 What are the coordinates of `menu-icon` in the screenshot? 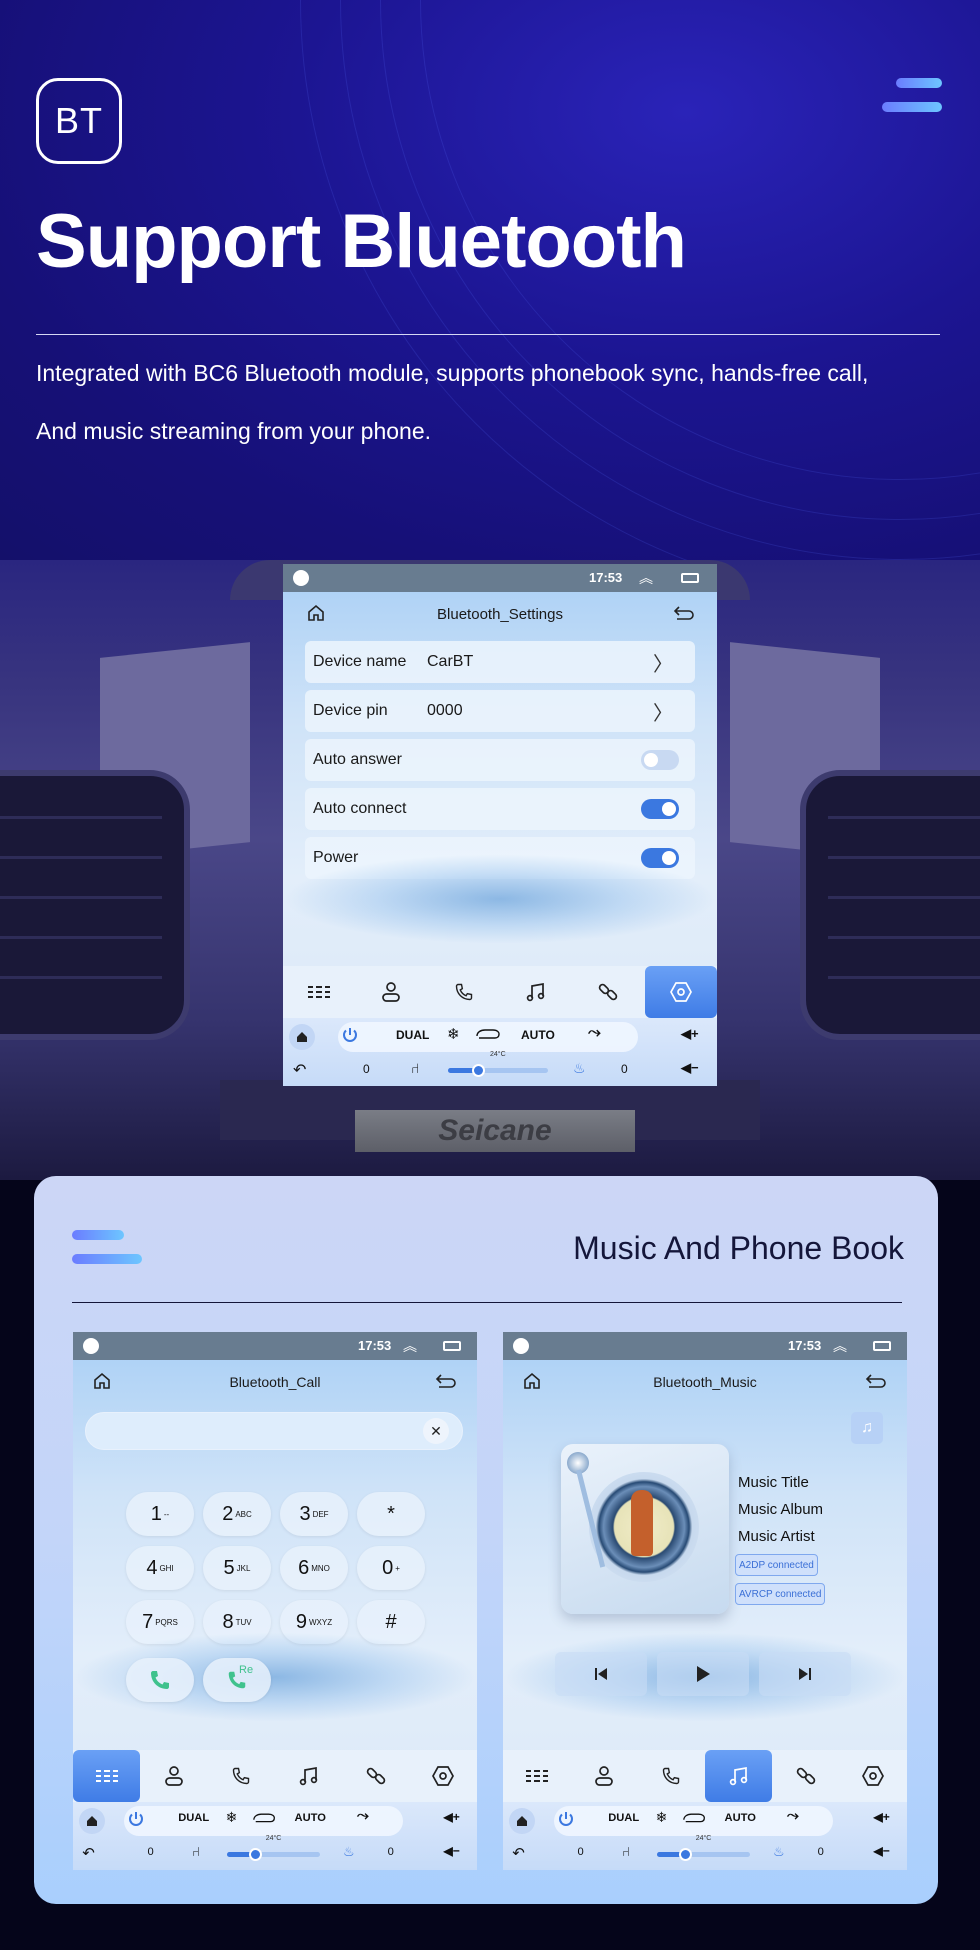 It's located at (912, 96).